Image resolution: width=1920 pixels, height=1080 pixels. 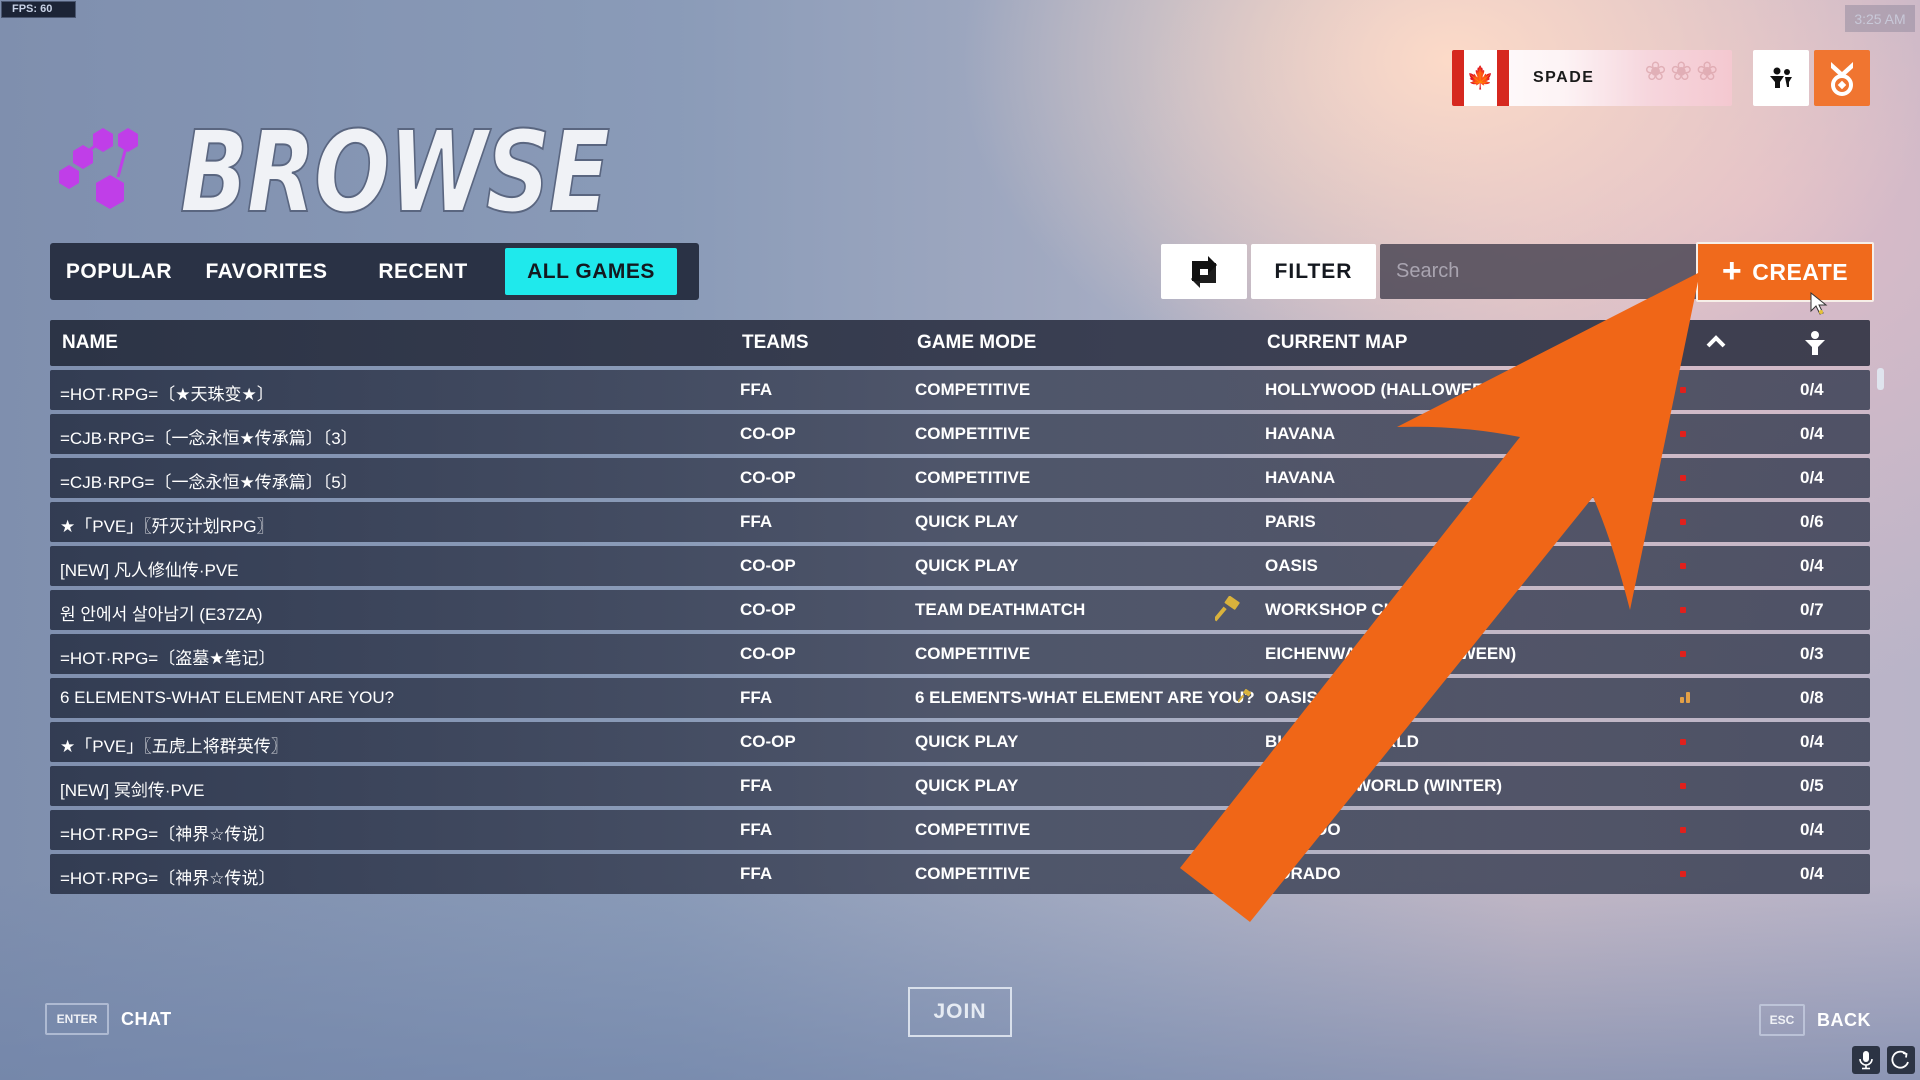 What do you see at coordinates (1819, 303) in the screenshot?
I see `mouse-cursor-icon` at bounding box center [1819, 303].